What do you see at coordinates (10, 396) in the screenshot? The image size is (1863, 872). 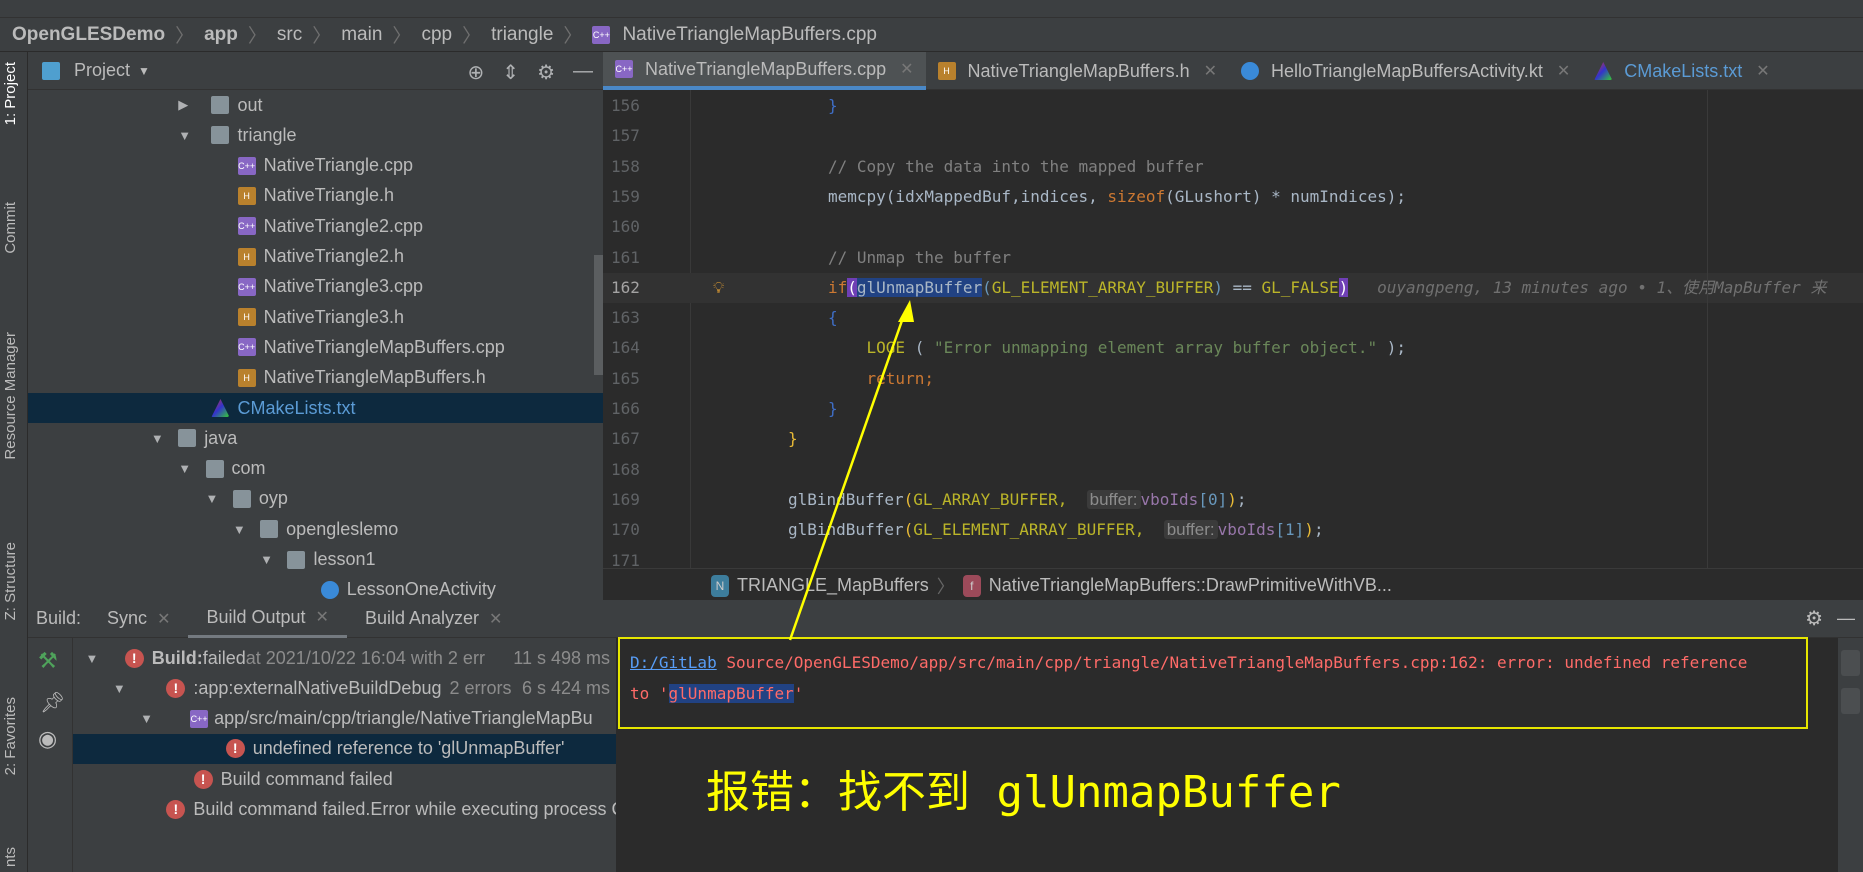 I see `tool-resource-manager: Resource Manager` at bounding box center [10, 396].